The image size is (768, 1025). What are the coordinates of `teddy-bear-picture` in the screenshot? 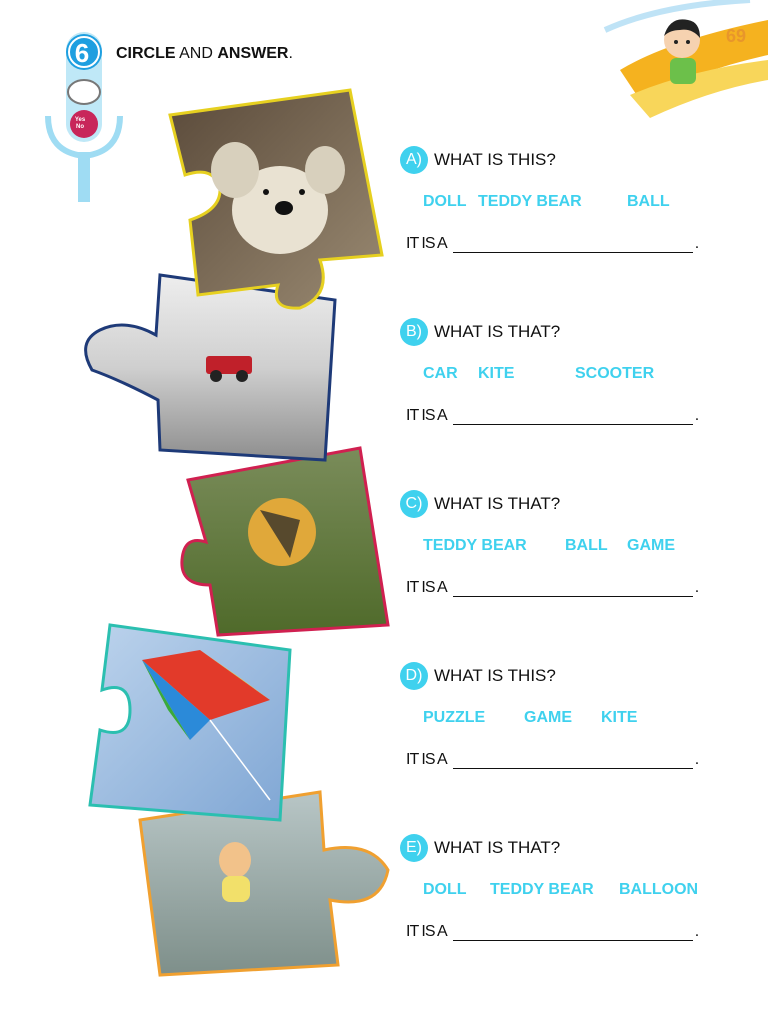 It's located at (276, 199).